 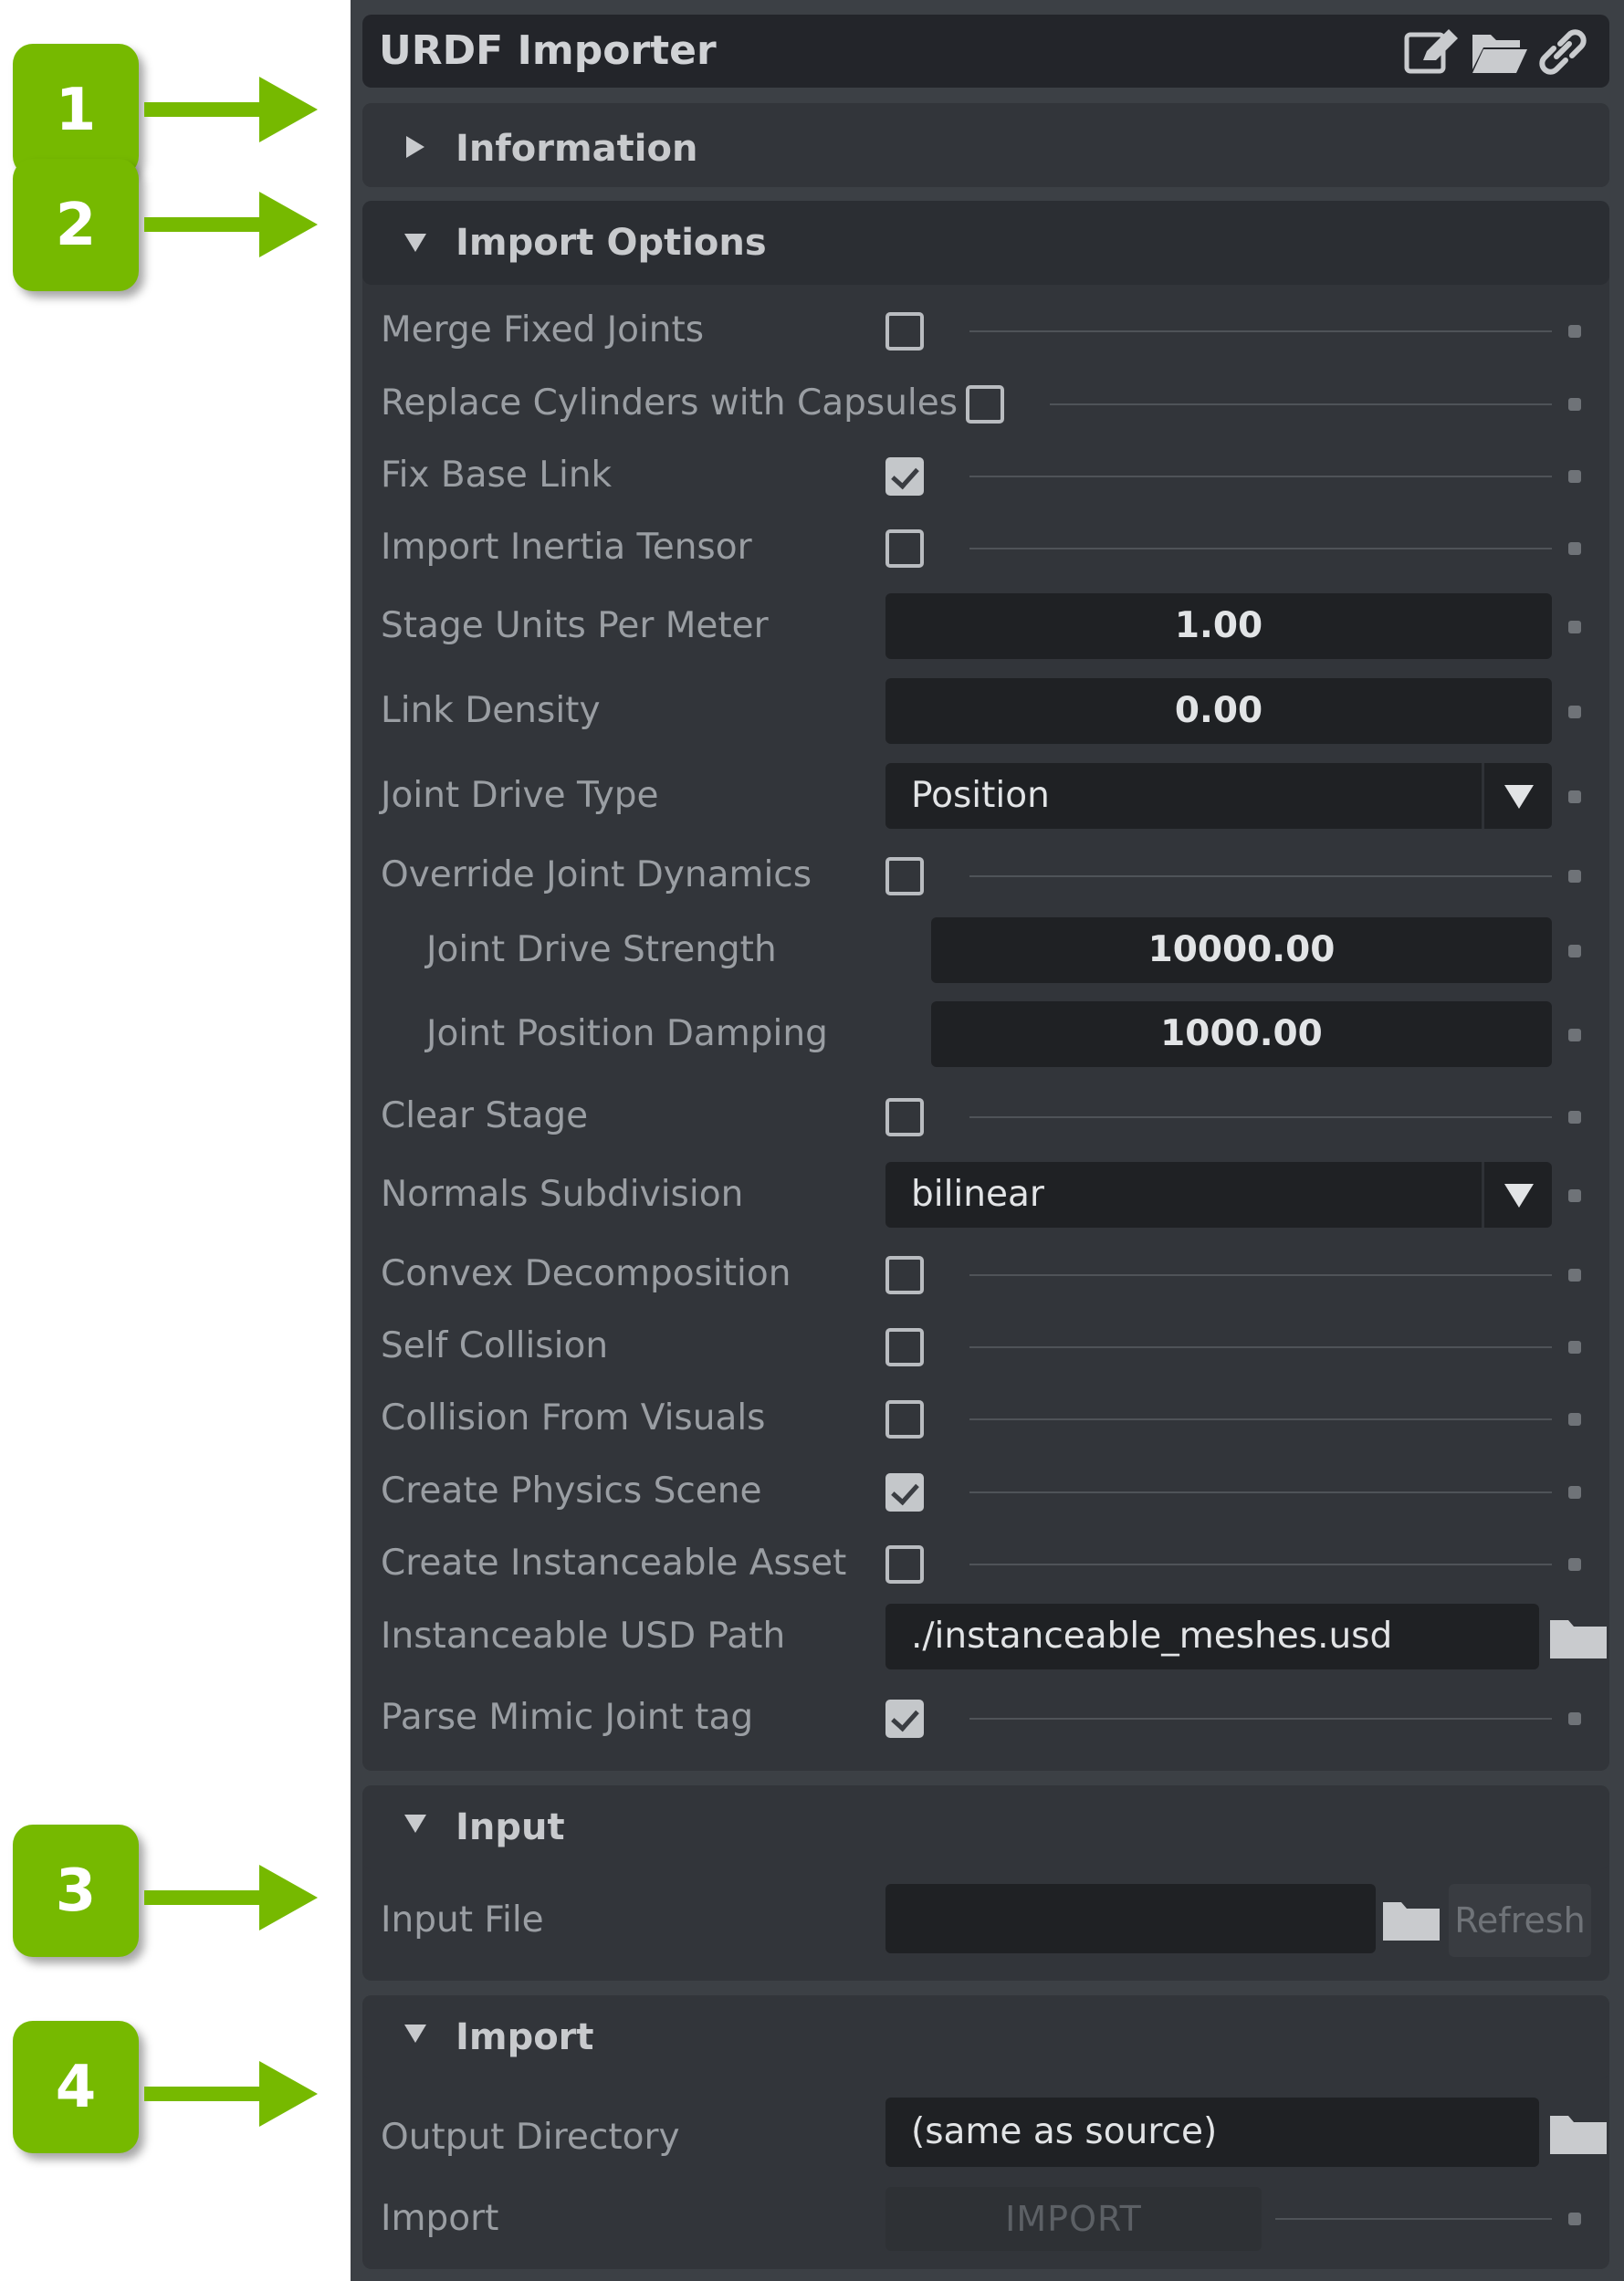 What do you see at coordinates (1241, 1034) in the screenshot?
I see `joint-position-damping-field: 1000.00` at bounding box center [1241, 1034].